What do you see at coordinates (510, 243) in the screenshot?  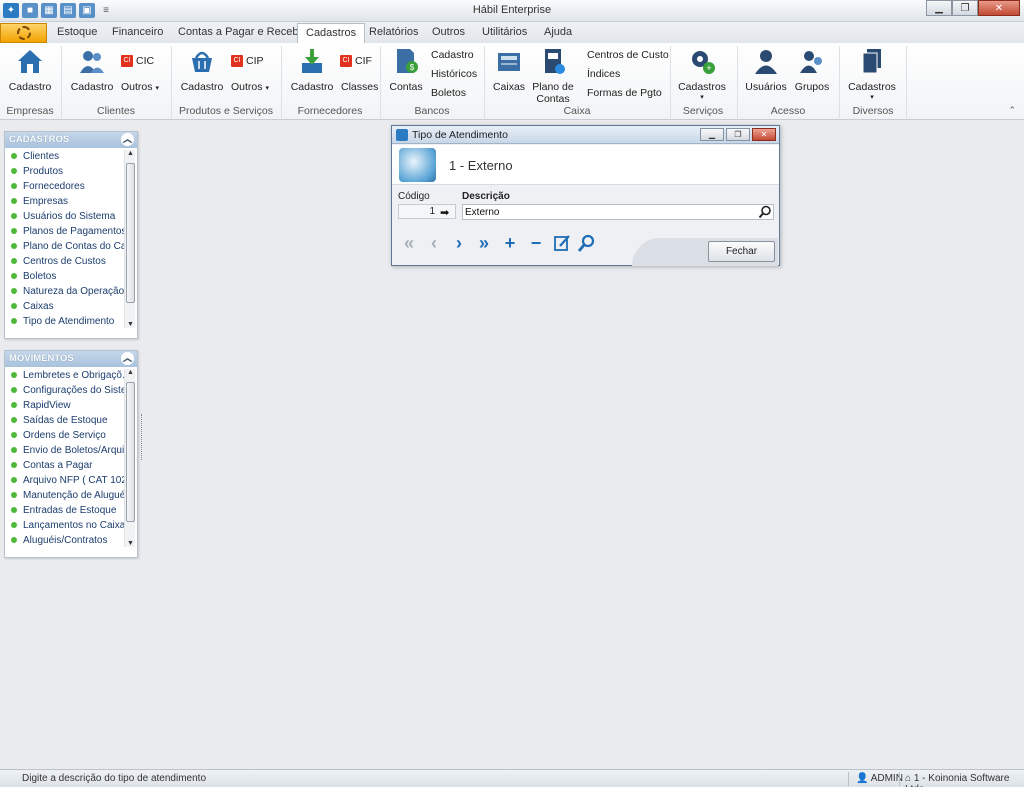 I see `add-record-icon: +` at bounding box center [510, 243].